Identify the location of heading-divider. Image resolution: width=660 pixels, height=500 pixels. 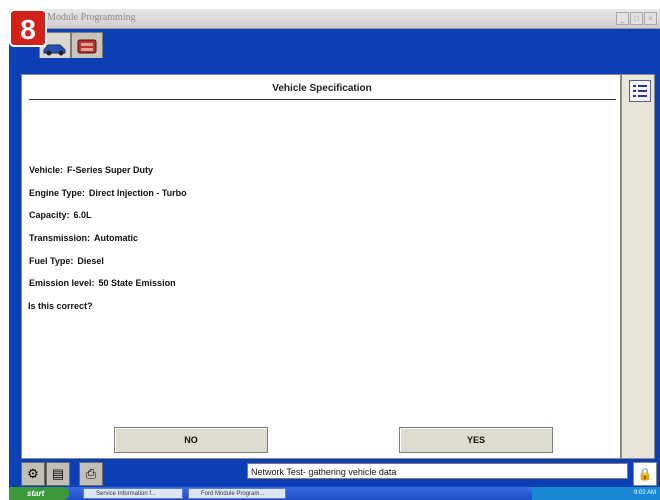
(322, 99).